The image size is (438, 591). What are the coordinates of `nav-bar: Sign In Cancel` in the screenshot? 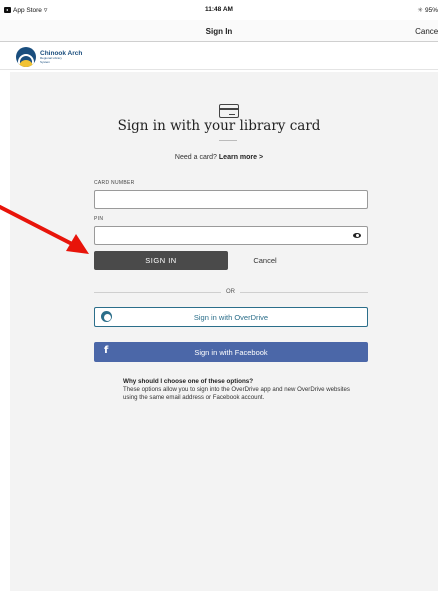 It's located at (219, 31).